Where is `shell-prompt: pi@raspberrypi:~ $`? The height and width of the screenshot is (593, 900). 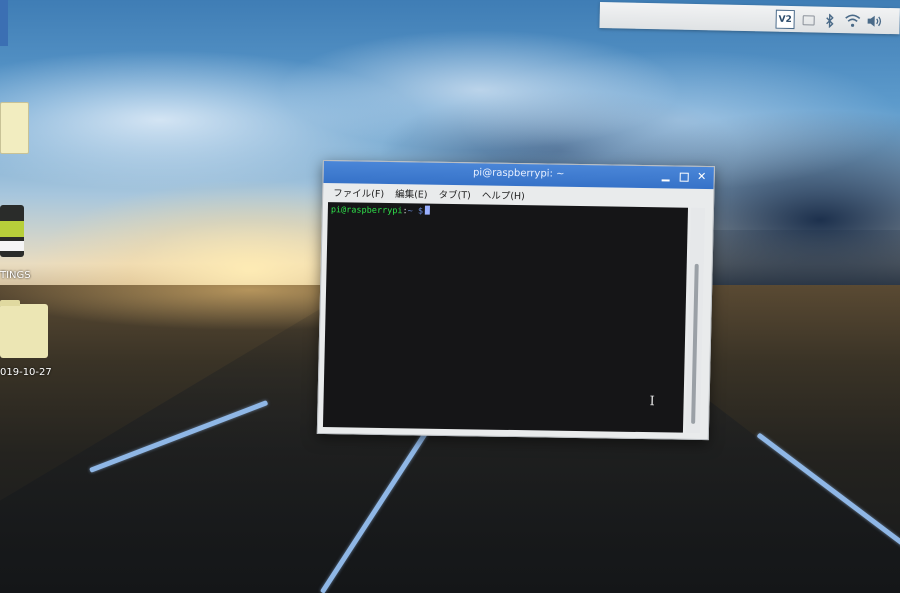 shell-prompt: pi@raspberrypi:~ $ is located at coordinates (380, 210).